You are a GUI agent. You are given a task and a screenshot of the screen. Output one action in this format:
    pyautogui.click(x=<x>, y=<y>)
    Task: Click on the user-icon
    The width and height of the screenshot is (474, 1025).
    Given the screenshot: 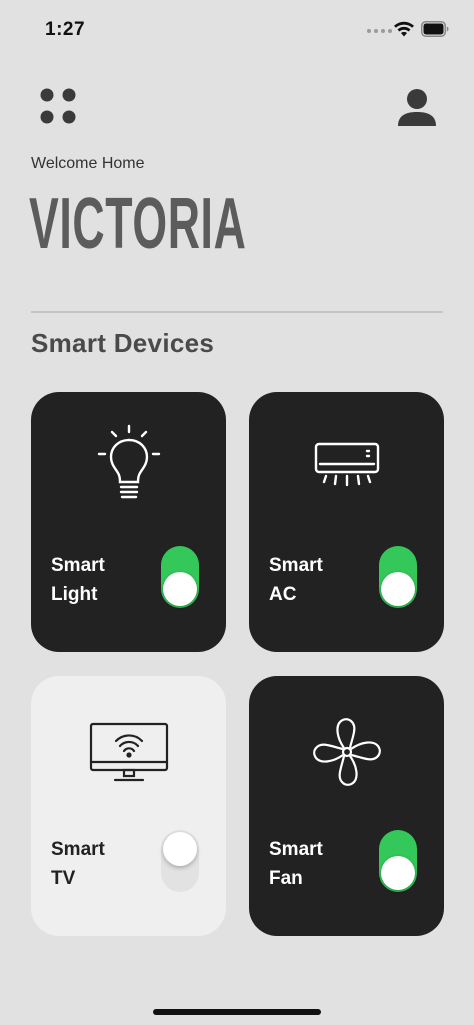 What is the action you would take?
    pyautogui.click(x=417, y=107)
    